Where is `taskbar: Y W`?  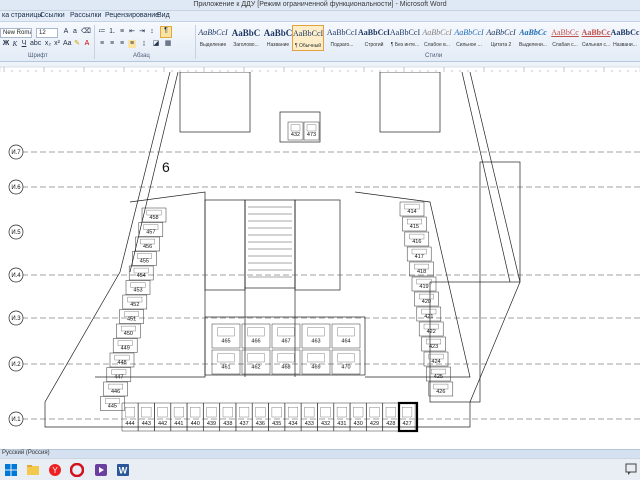 taskbar: Y W is located at coordinates (320, 469).